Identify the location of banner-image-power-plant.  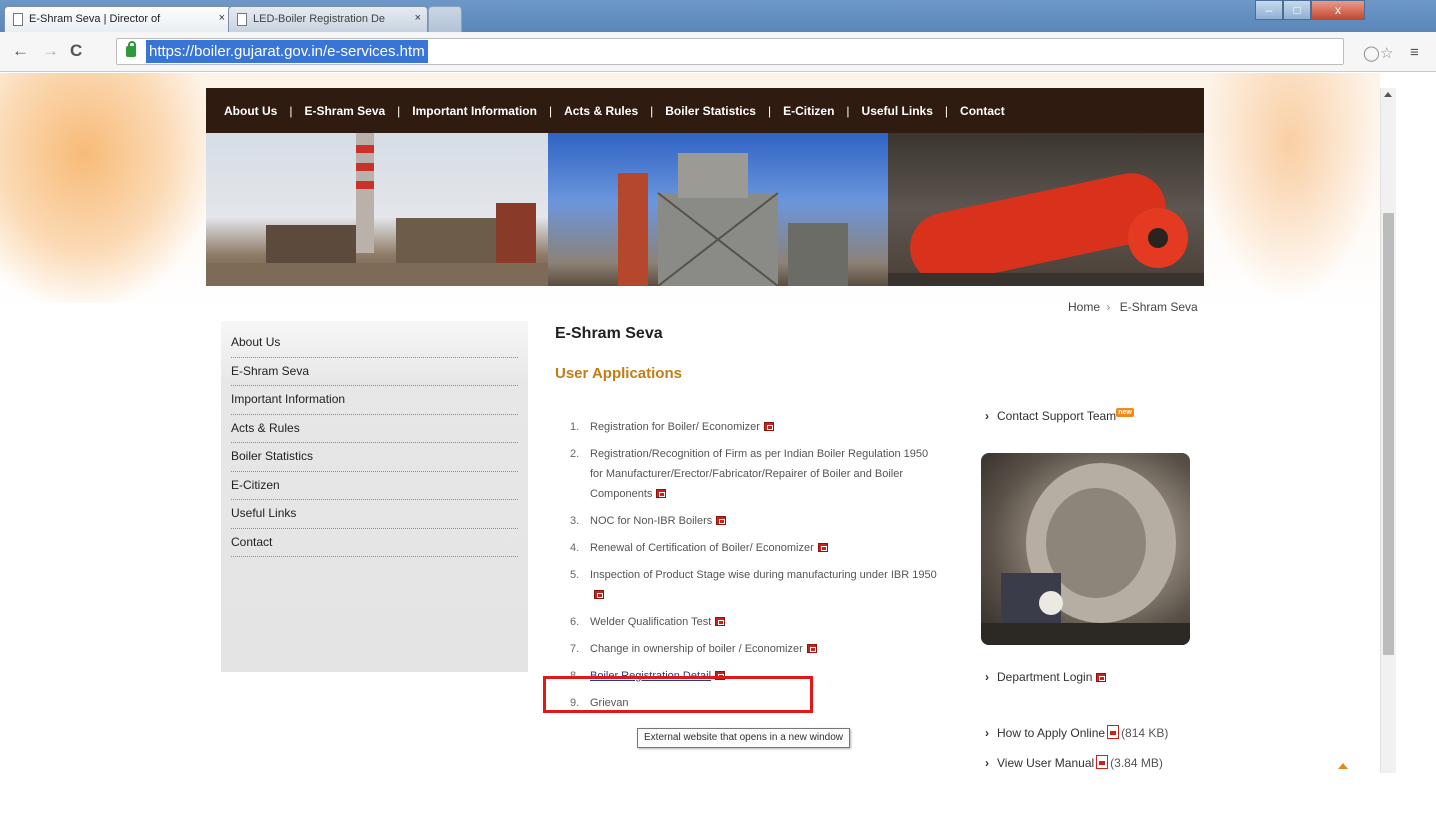
(377, 209).